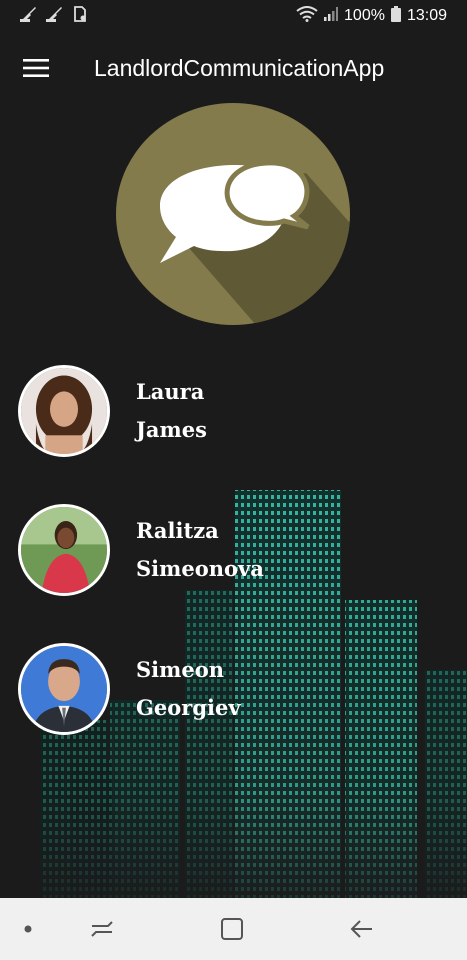 This screenshot has height=960, width=467. I want to click on recent-apps-icon, so click(102, 929).